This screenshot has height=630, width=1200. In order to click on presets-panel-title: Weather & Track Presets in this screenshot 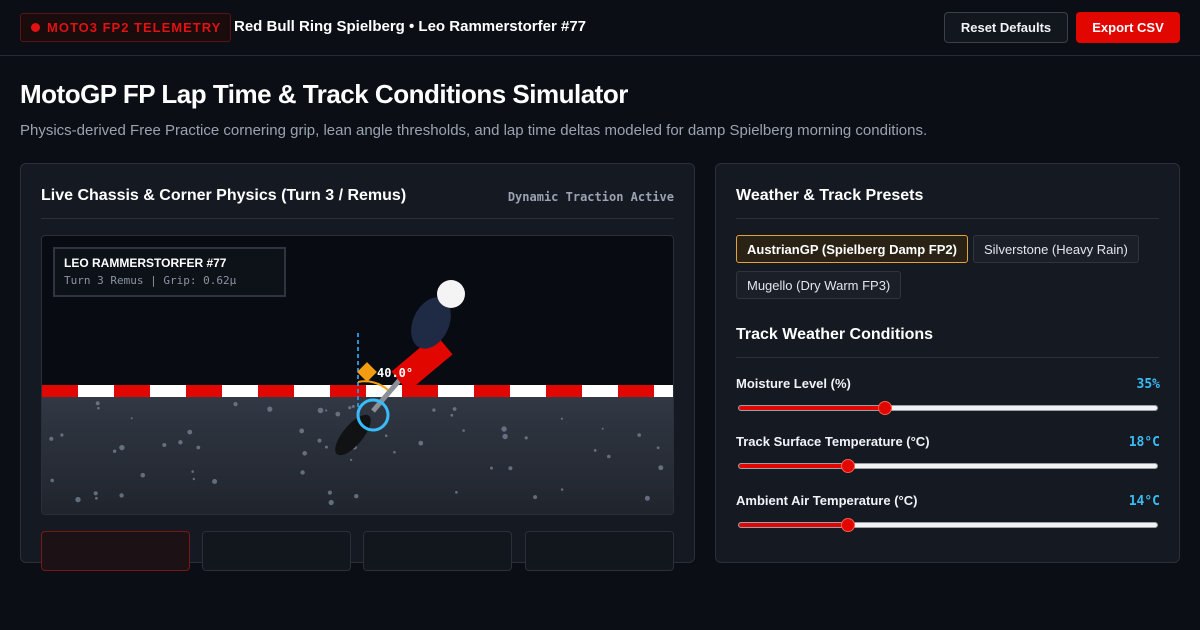, I will do `click(830, 195)`.